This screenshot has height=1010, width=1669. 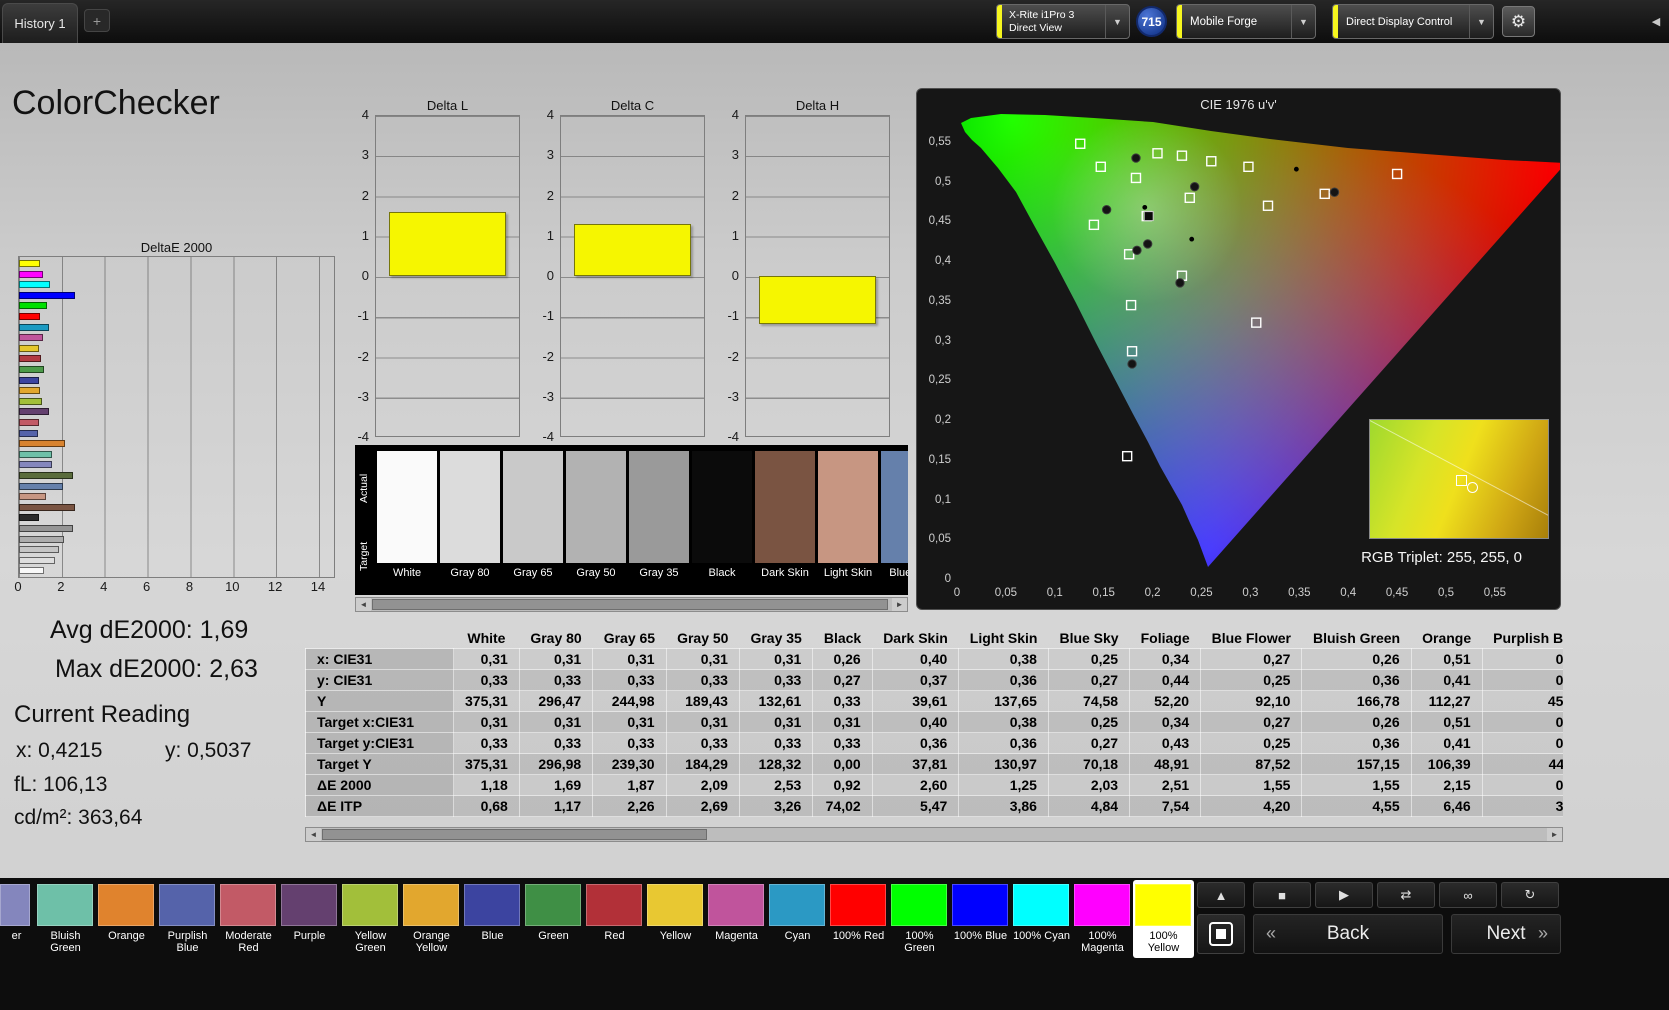 I want to click on deltae-chart, so click(x=176, y=417).